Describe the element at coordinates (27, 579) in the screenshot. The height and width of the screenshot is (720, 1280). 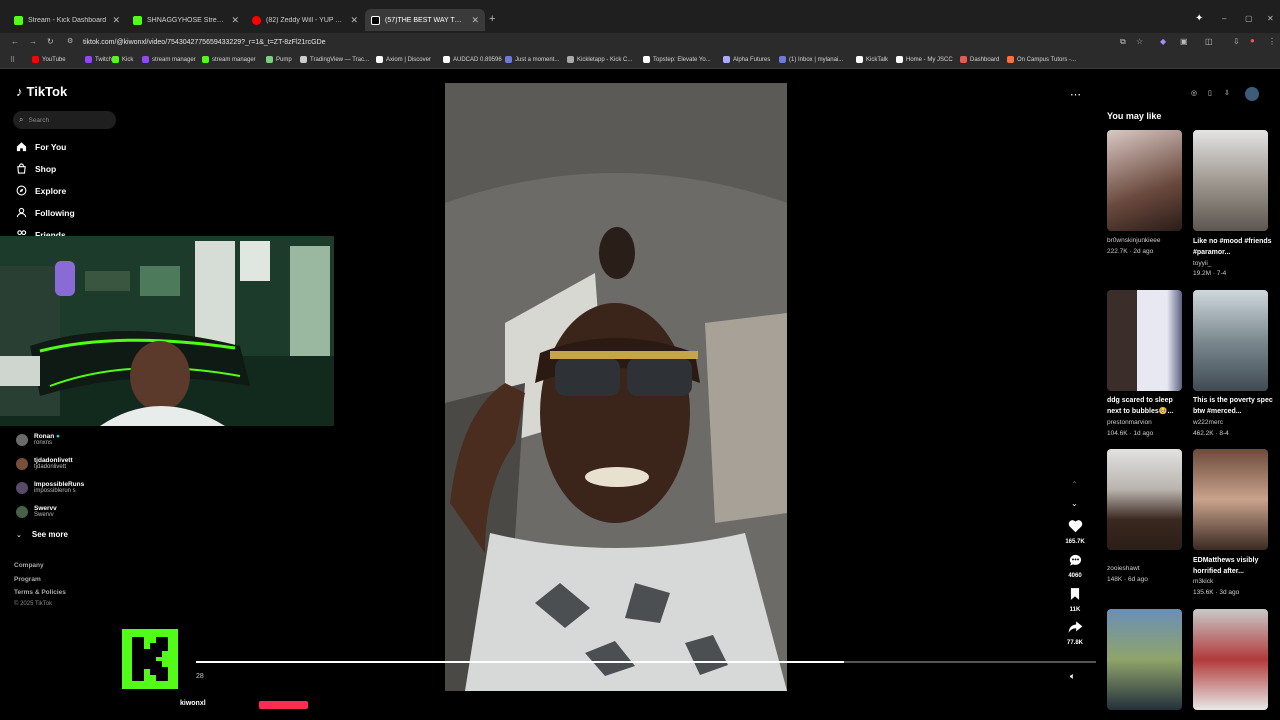
I see `footer-link-program: Program` at that location.